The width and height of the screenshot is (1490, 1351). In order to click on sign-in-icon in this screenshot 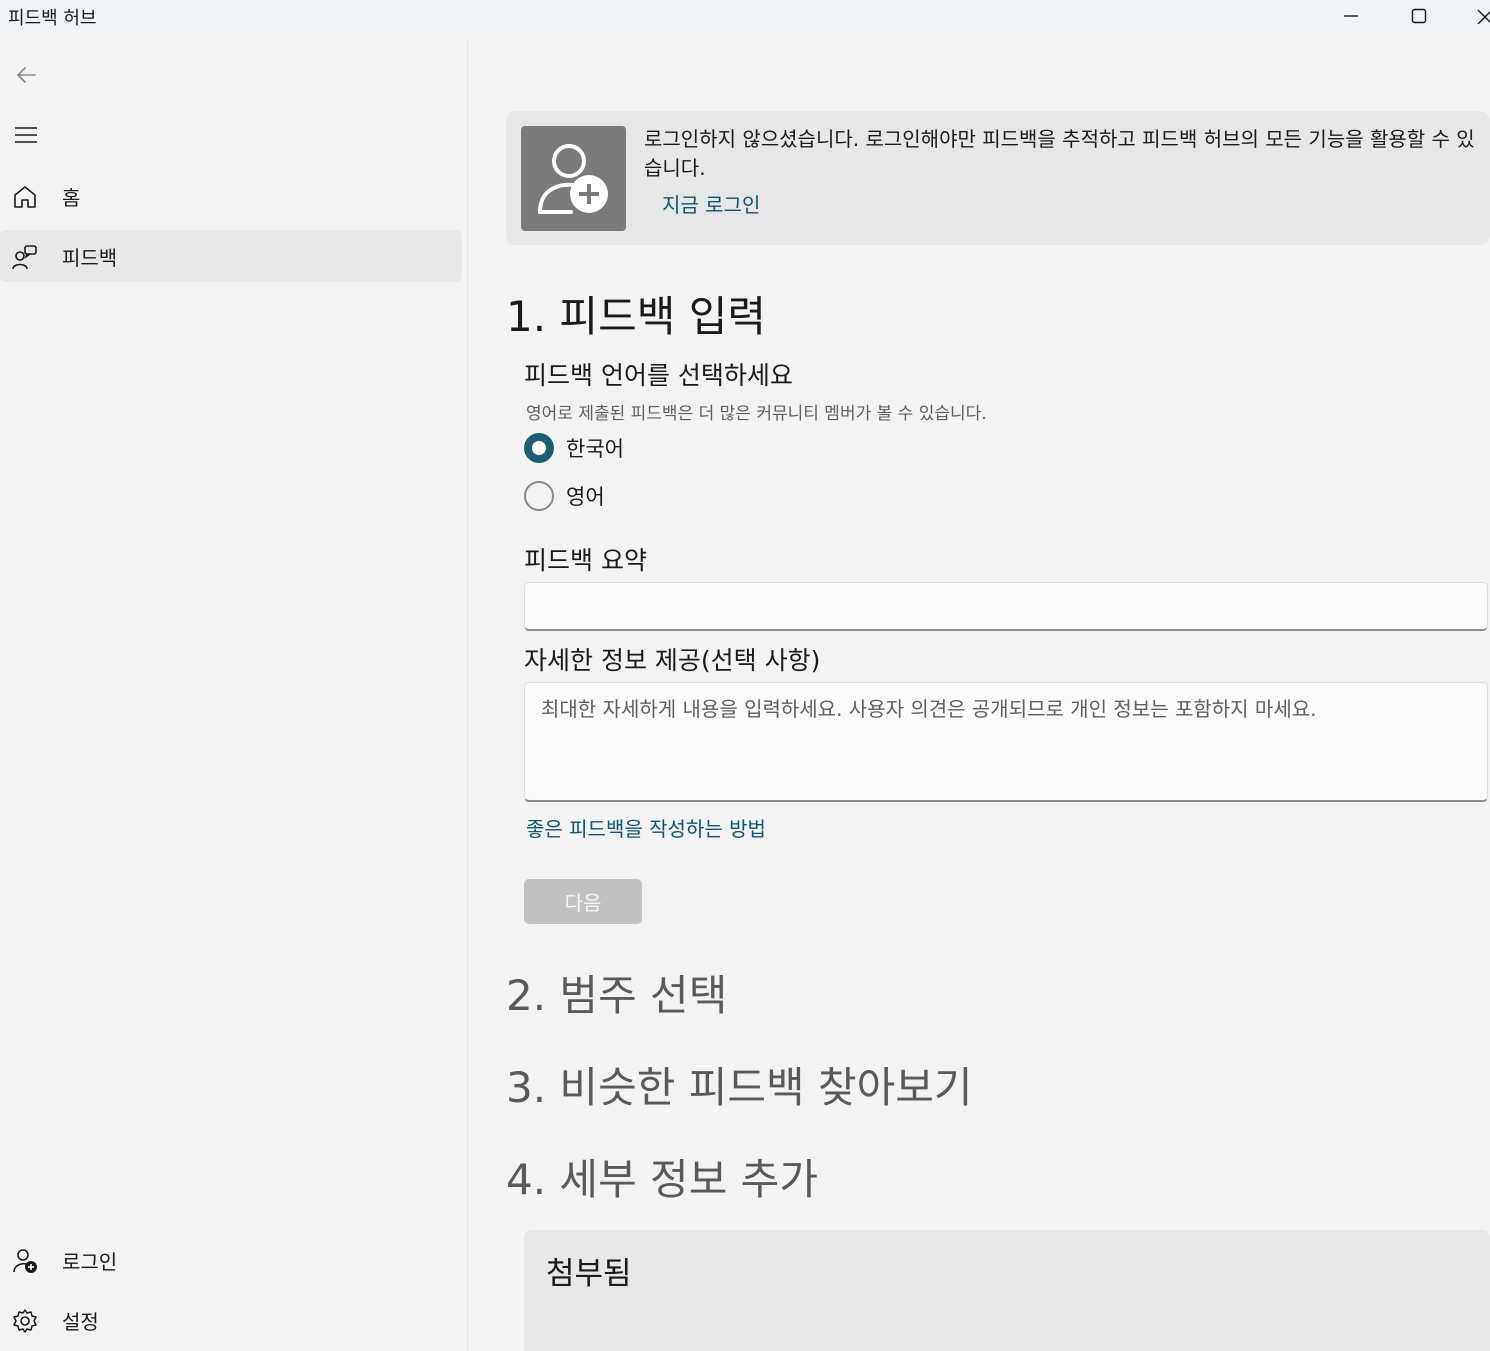, I will do `click(25, 1261)`.